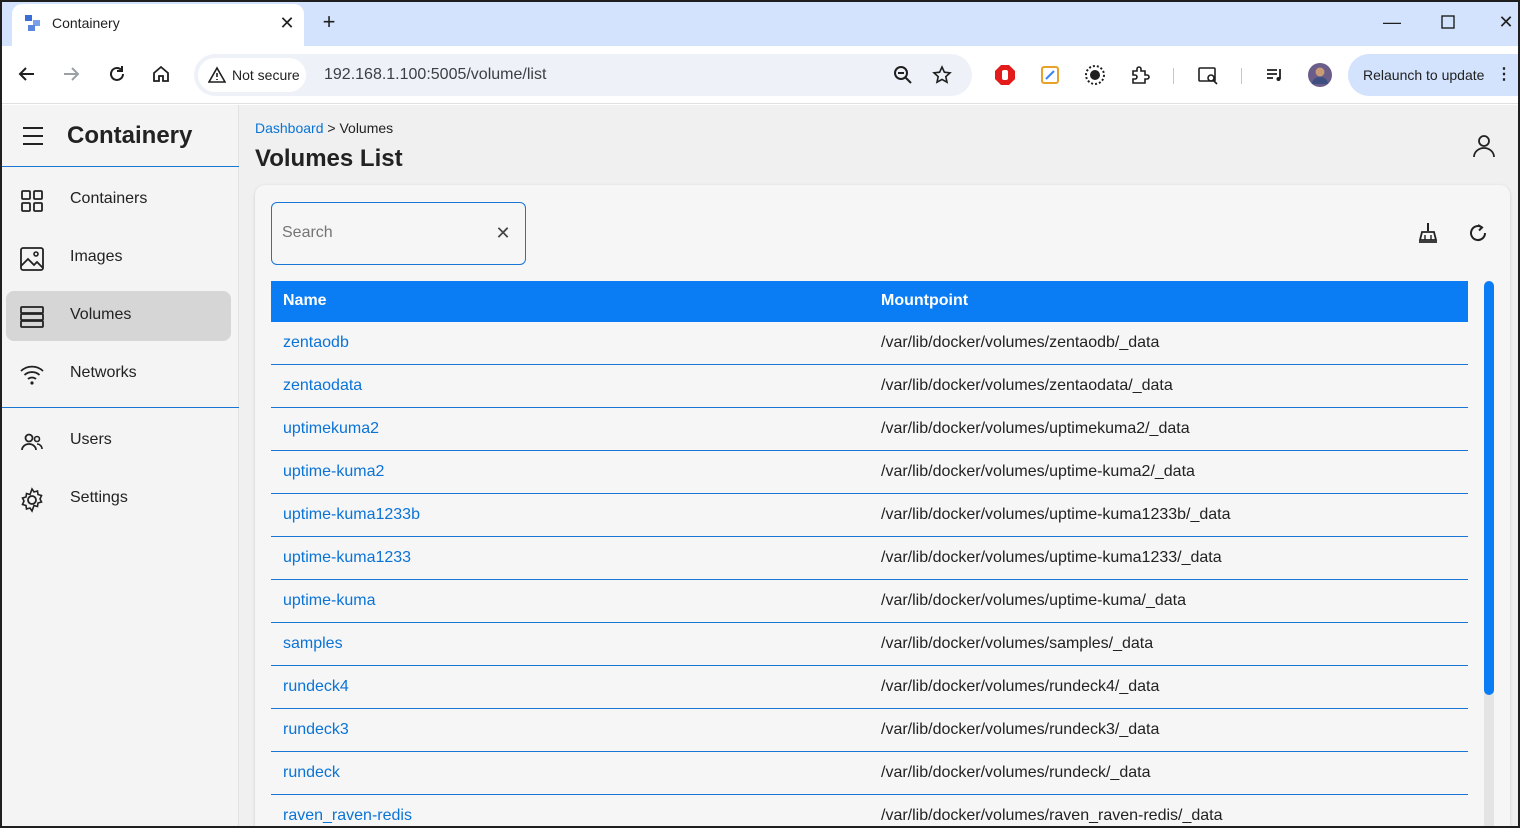  Describe the element at coordinates (435, 75) in the screenshot. I see `url-text: 192.168.1.100:5005/volume/list` at that location.